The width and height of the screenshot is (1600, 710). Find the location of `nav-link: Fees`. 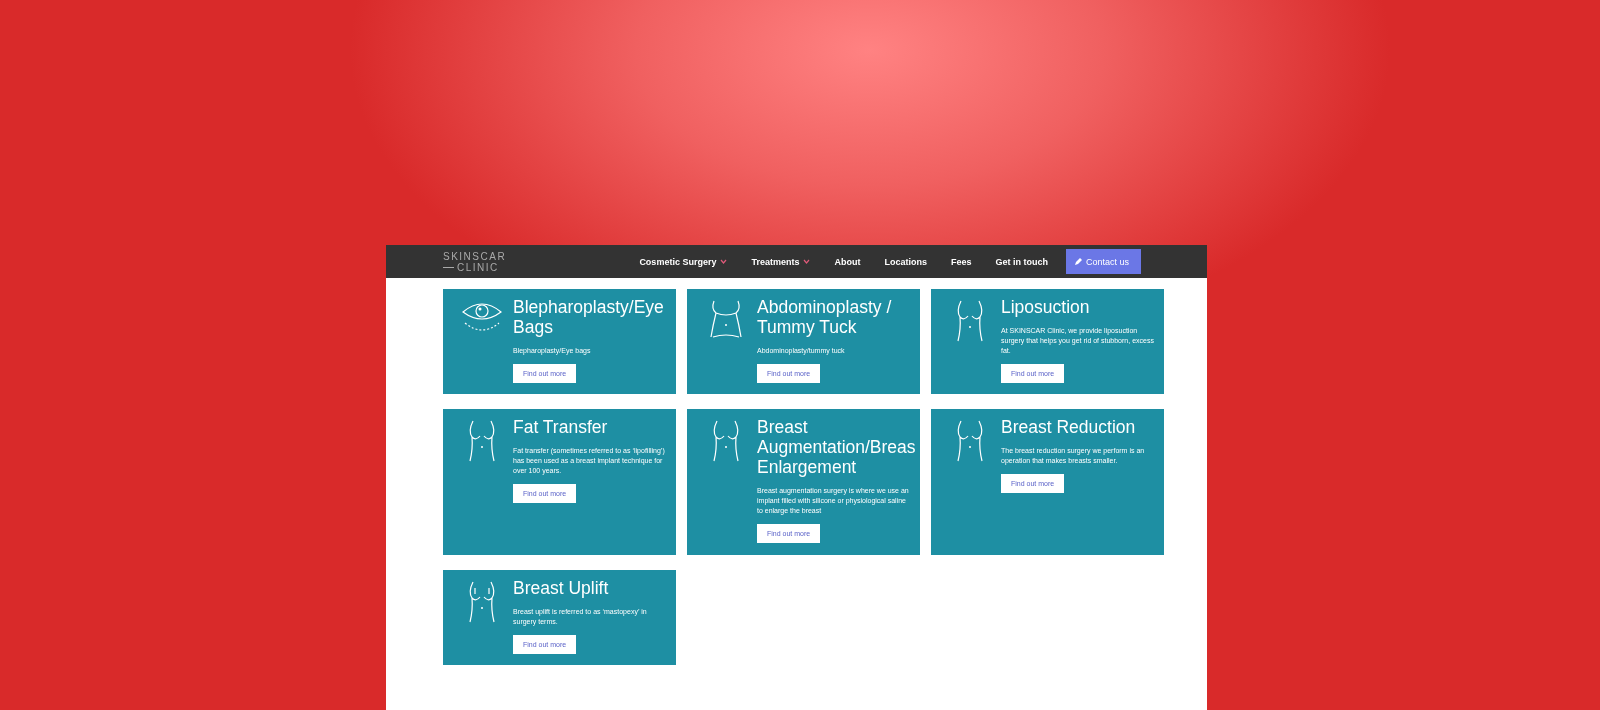

nav-link: Fees is located at coordinates (961, 261).